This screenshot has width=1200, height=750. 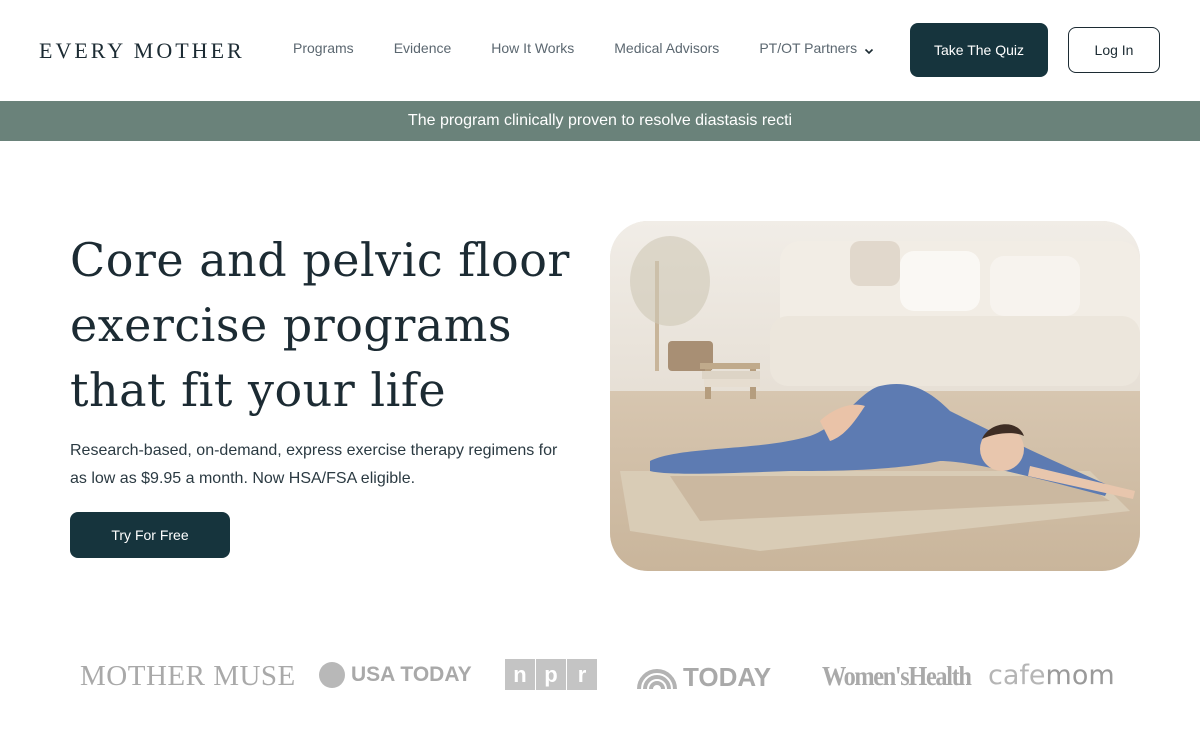 I want to click on hero-title-line: Core and pelvic floor, so click(x=320, y=260).